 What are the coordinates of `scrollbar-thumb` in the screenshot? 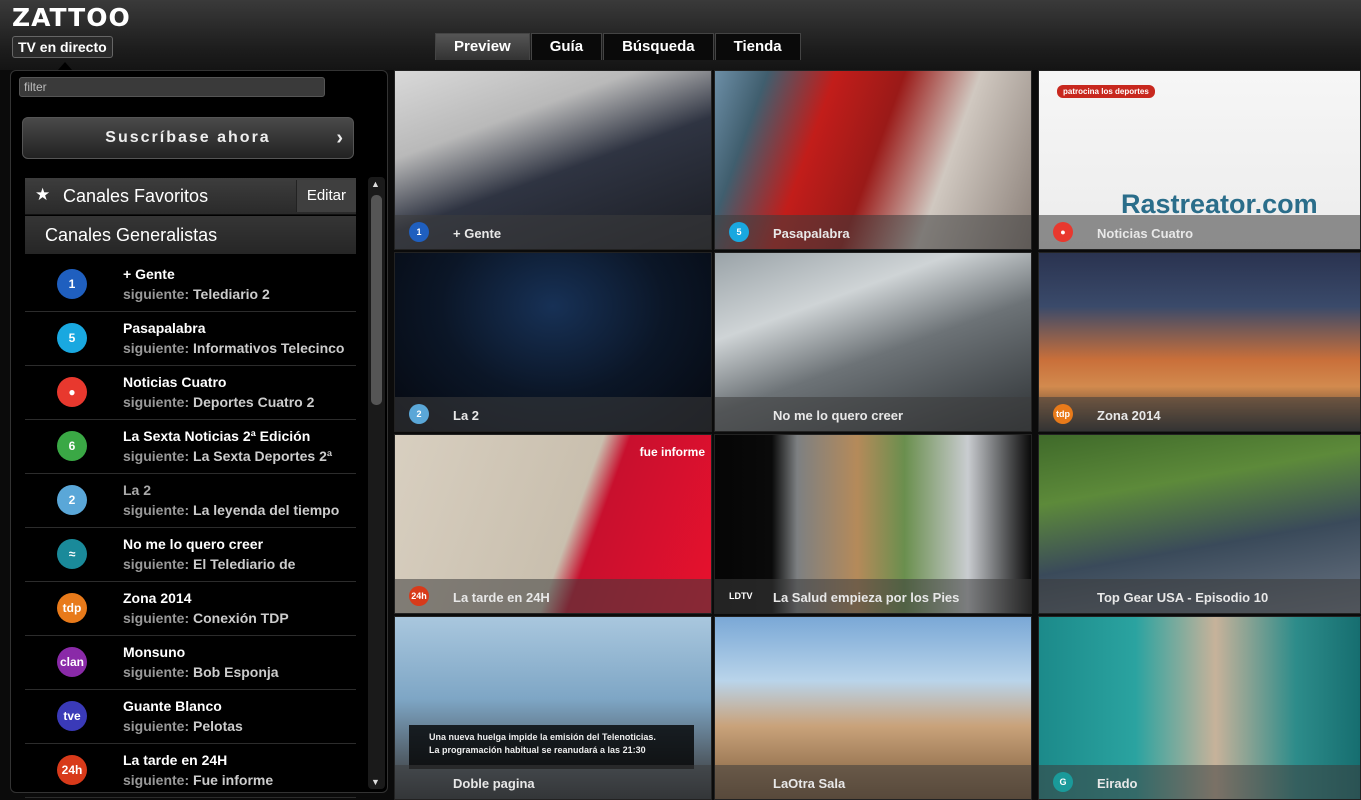 It's located at (376, 300).